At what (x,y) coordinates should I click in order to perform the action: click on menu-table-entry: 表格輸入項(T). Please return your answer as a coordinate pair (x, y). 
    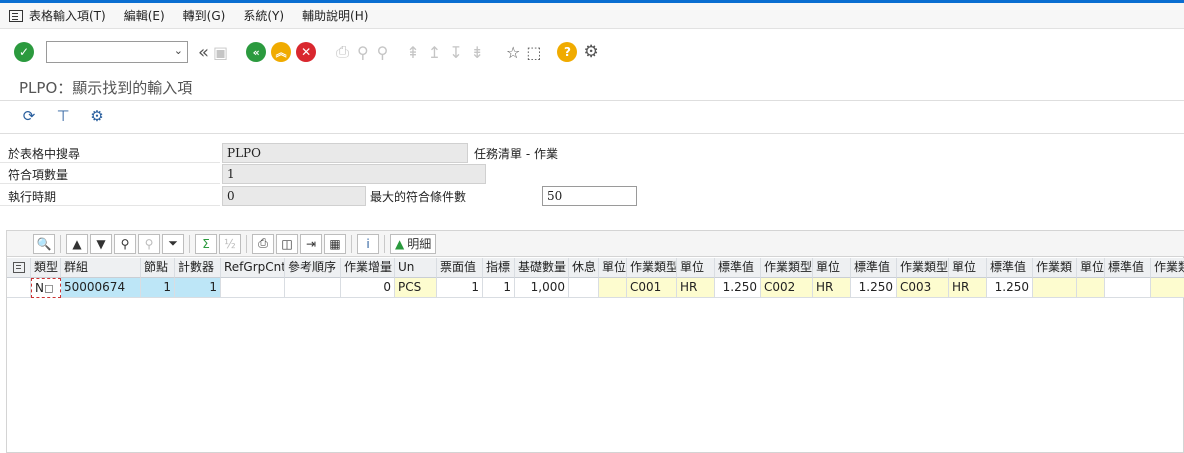
    Looking at the image, I should click on (67, 15).